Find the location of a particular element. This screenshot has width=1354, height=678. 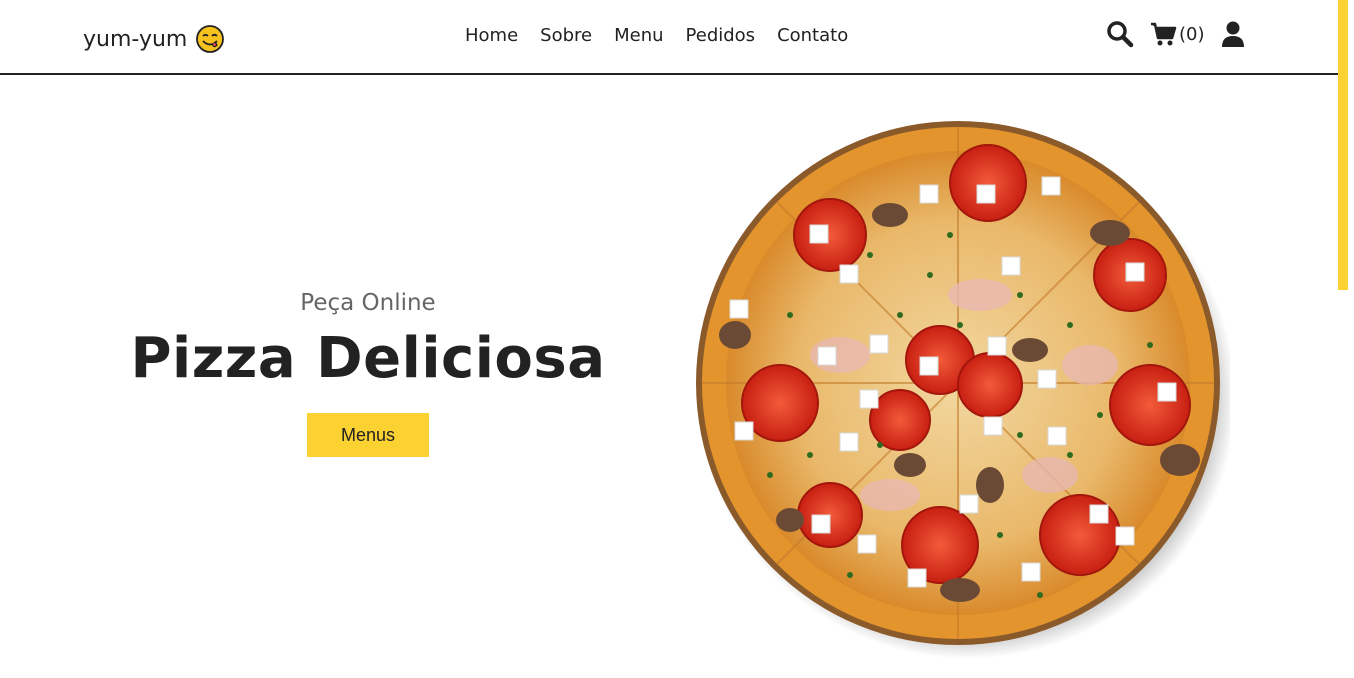

main-nav: Home Sobre Menu Pedidos Contato is located at coordinates (667, 35).